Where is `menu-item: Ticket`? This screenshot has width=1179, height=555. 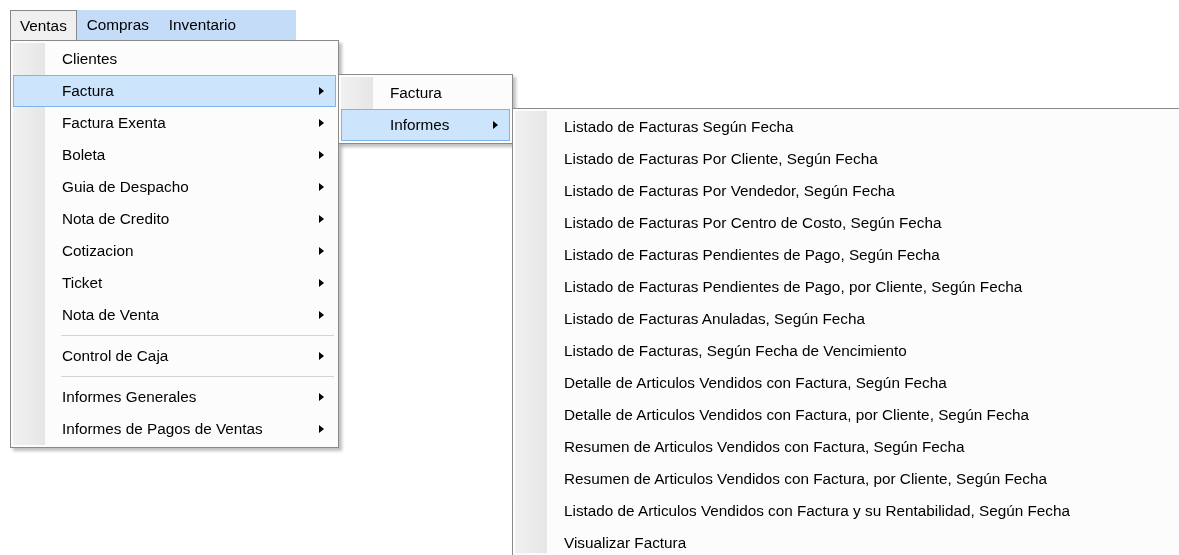
menu-item: Ticket is located at coordinates (174, 283).